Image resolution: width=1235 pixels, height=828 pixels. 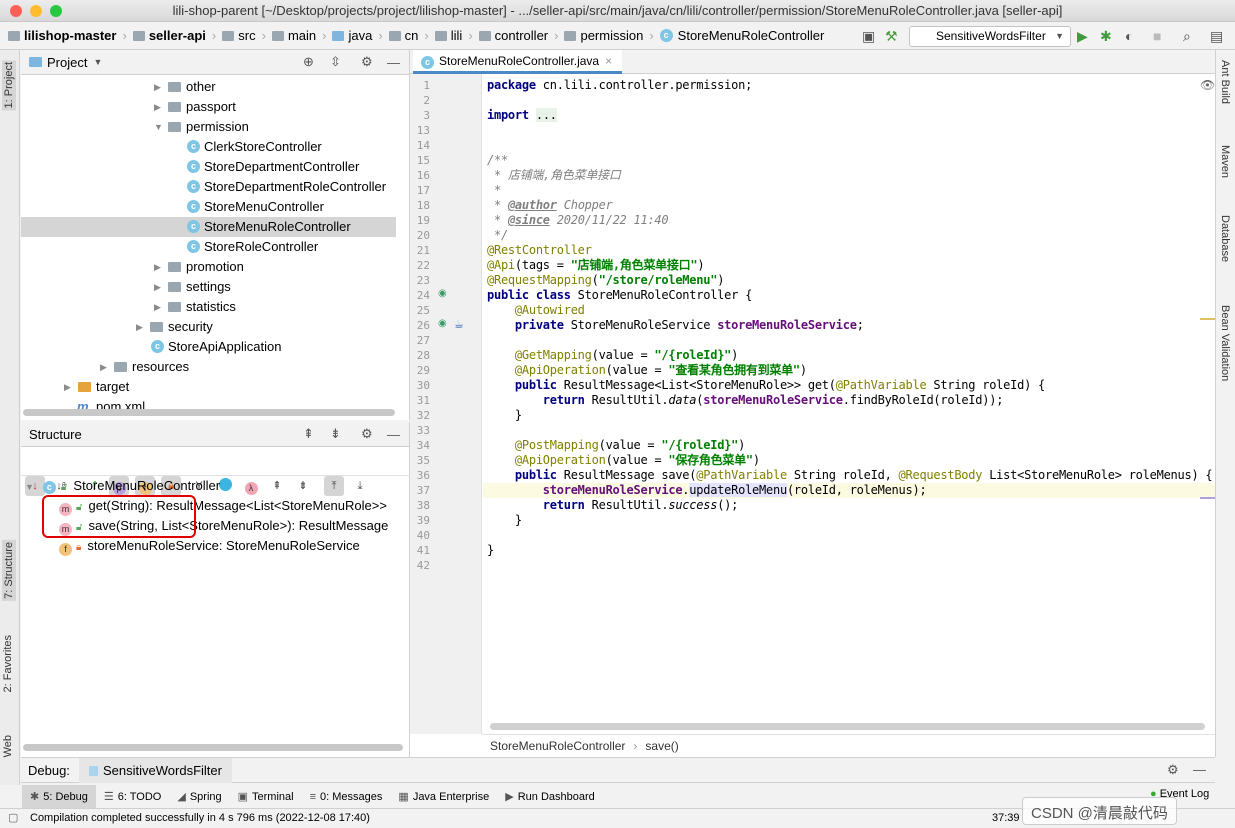 What do you see at coordinates (208, 87) in the screenshot?
I see `project-tree-item: ▶ other` at bounding box center [208, 87].